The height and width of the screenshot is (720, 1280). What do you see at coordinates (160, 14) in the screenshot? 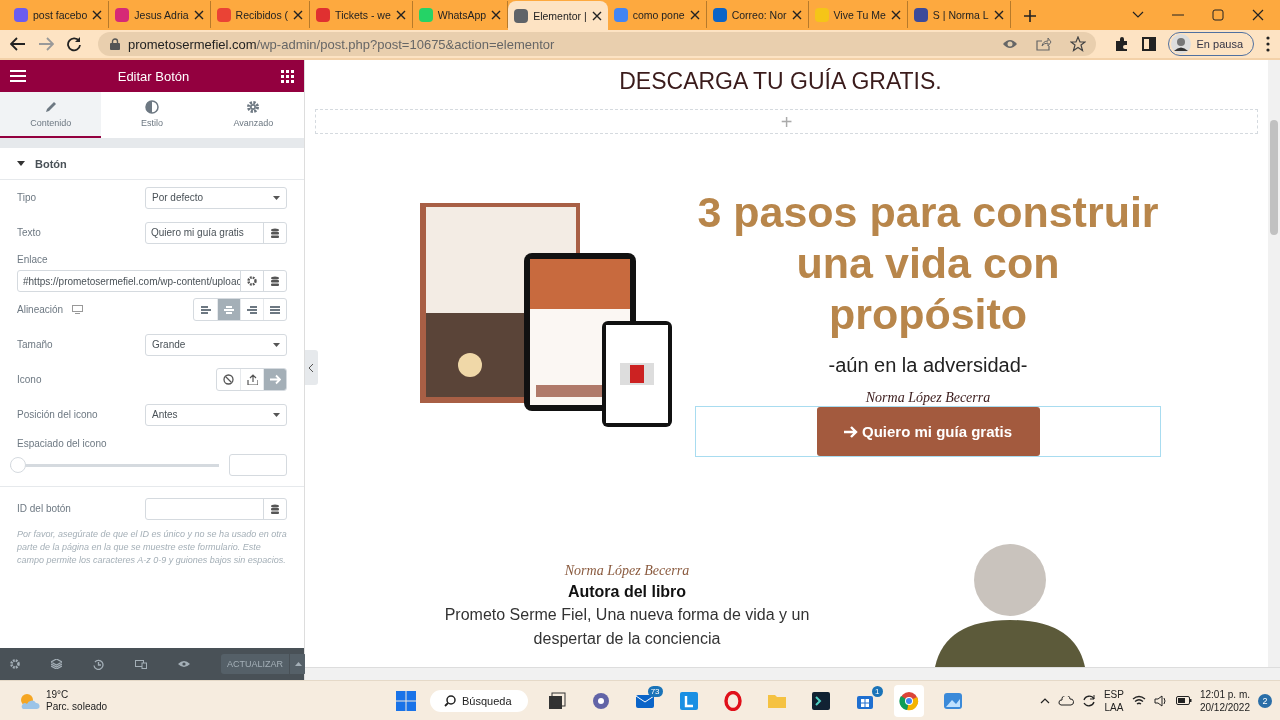
I see `browser-tab: Jesus Adria` at bounding box center [160, 14].